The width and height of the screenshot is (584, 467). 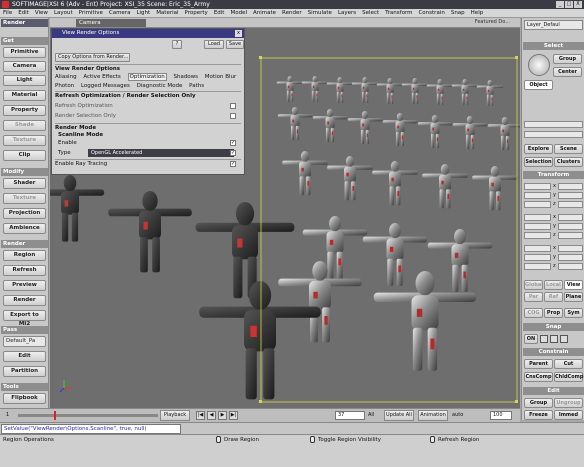 What do you see at coordinates (88, 415) in the screenshot?
I see `timeline-slider` at bounding box center [88, 415].